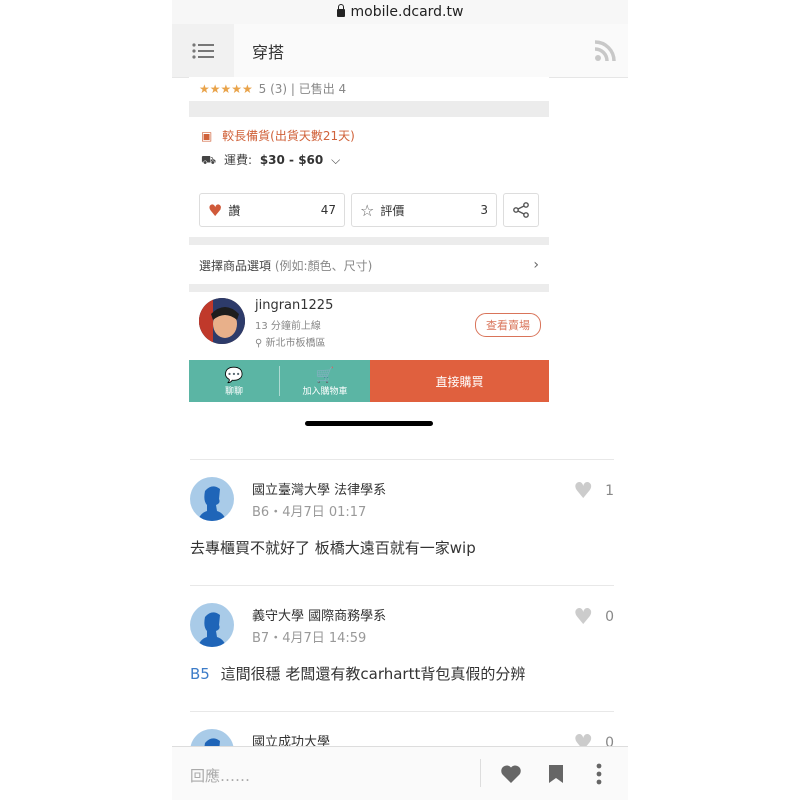  What do you see at coordinates (309, 638) in the screenshot?
I see `comment-meta: B7・4月7日 14:59` at bounding box center [309, 638].